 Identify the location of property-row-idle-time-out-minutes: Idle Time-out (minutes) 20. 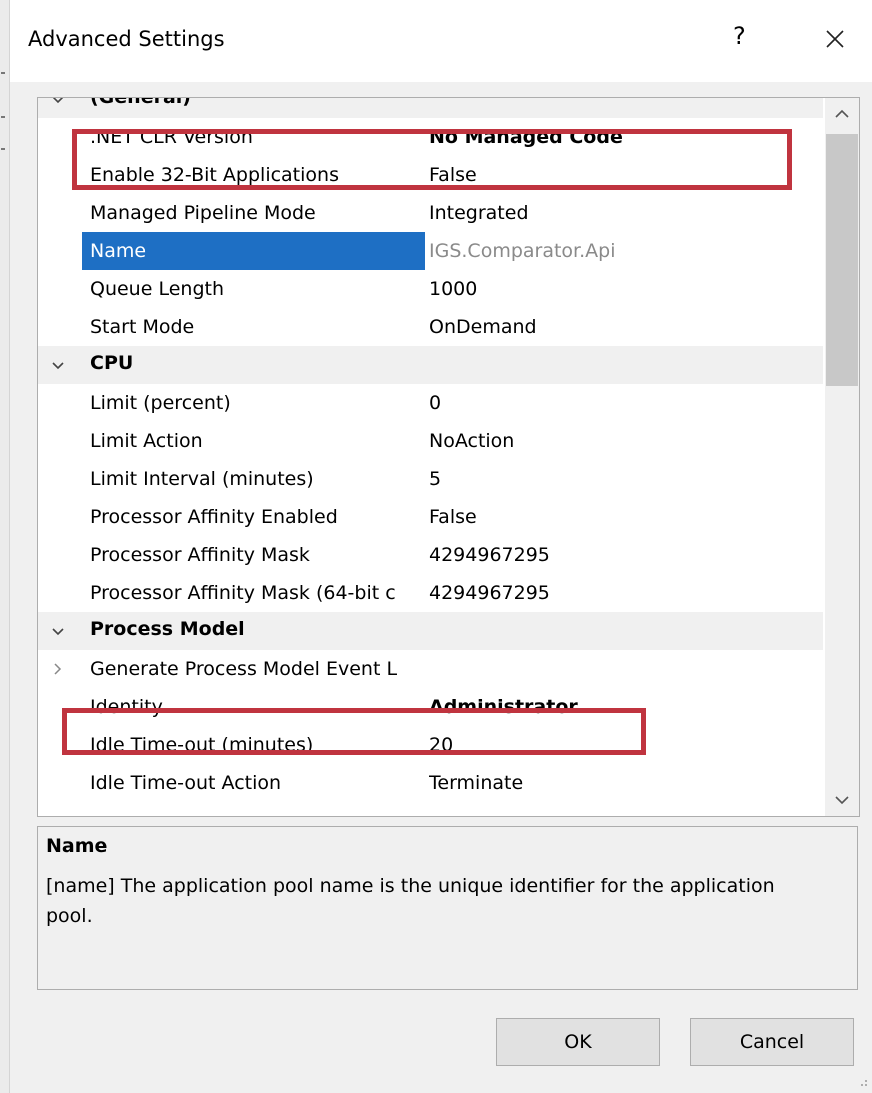
(430, 745).